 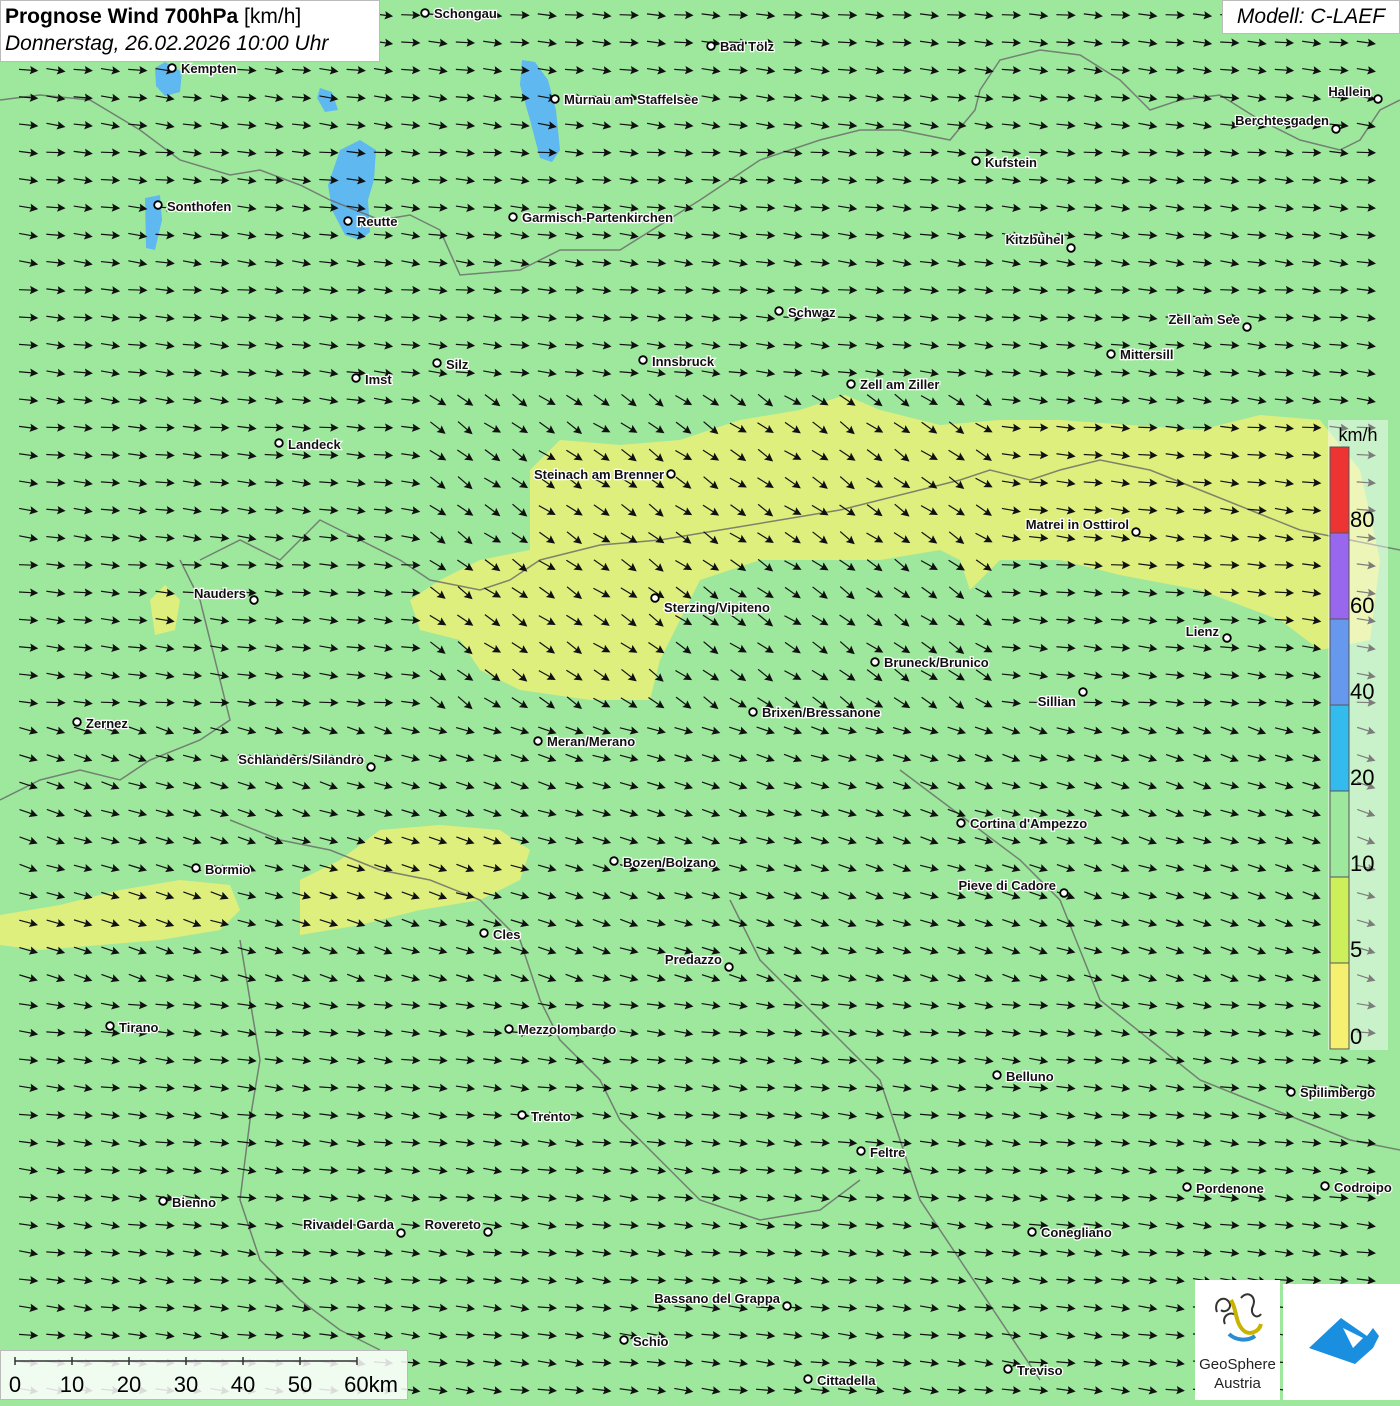 I want to click on city-label: Cles, so click(x=506, y=934).